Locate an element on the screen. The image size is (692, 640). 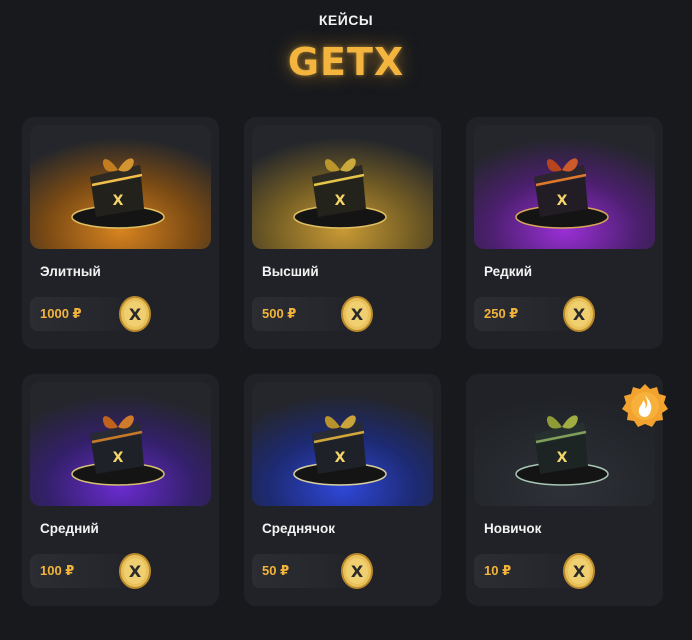
case-price: 50 ₽ is located at coordinates (276, 570).